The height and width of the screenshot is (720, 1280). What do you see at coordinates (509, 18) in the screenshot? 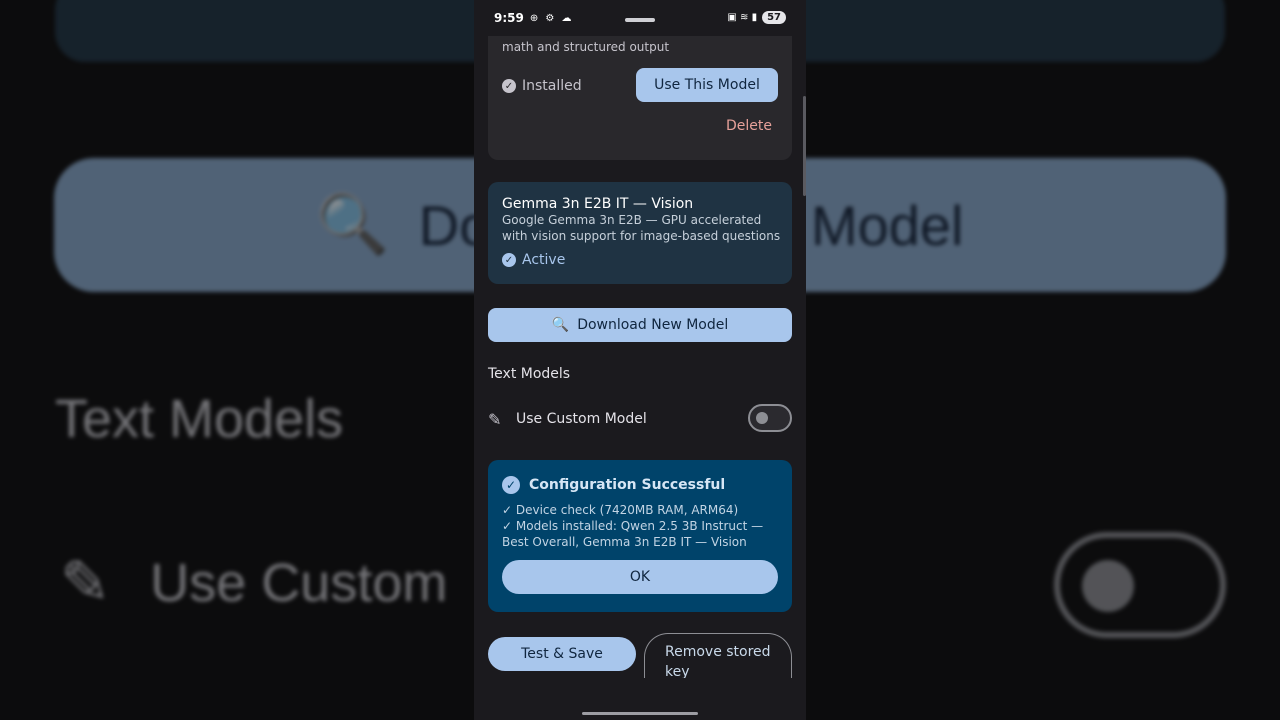
I see `status-time: 9:59` at bounding box center [509, 18].